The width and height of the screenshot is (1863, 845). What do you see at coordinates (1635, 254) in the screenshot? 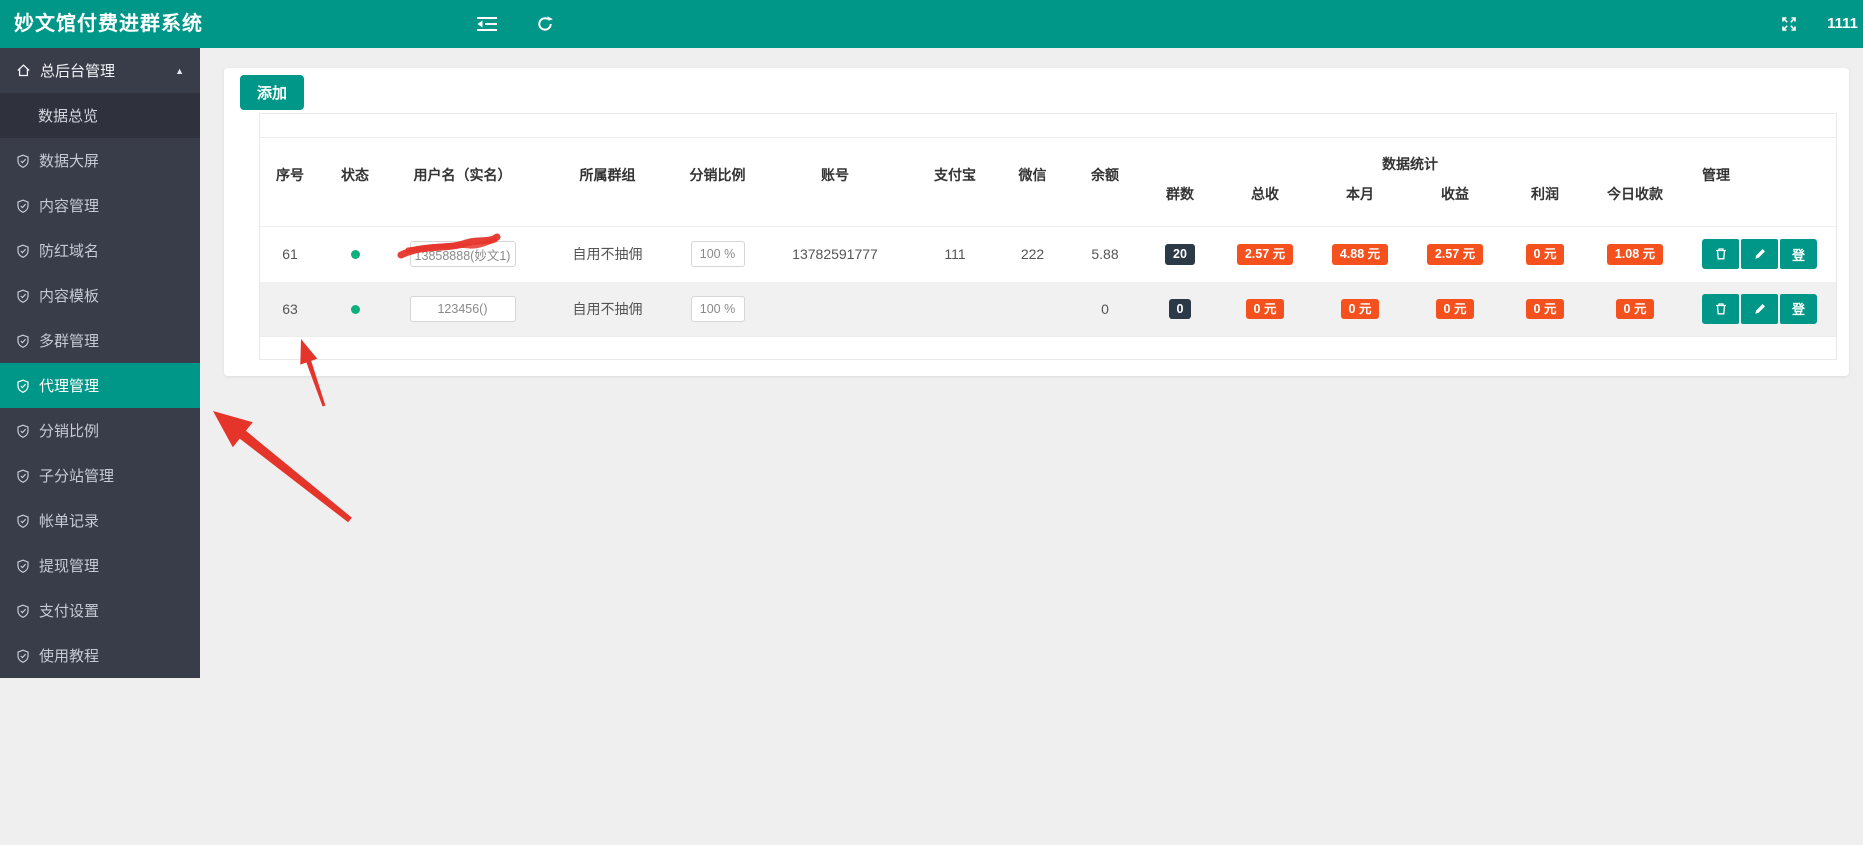
I see `today-badge: 1.08 元` at bounding box center [1635, 254].